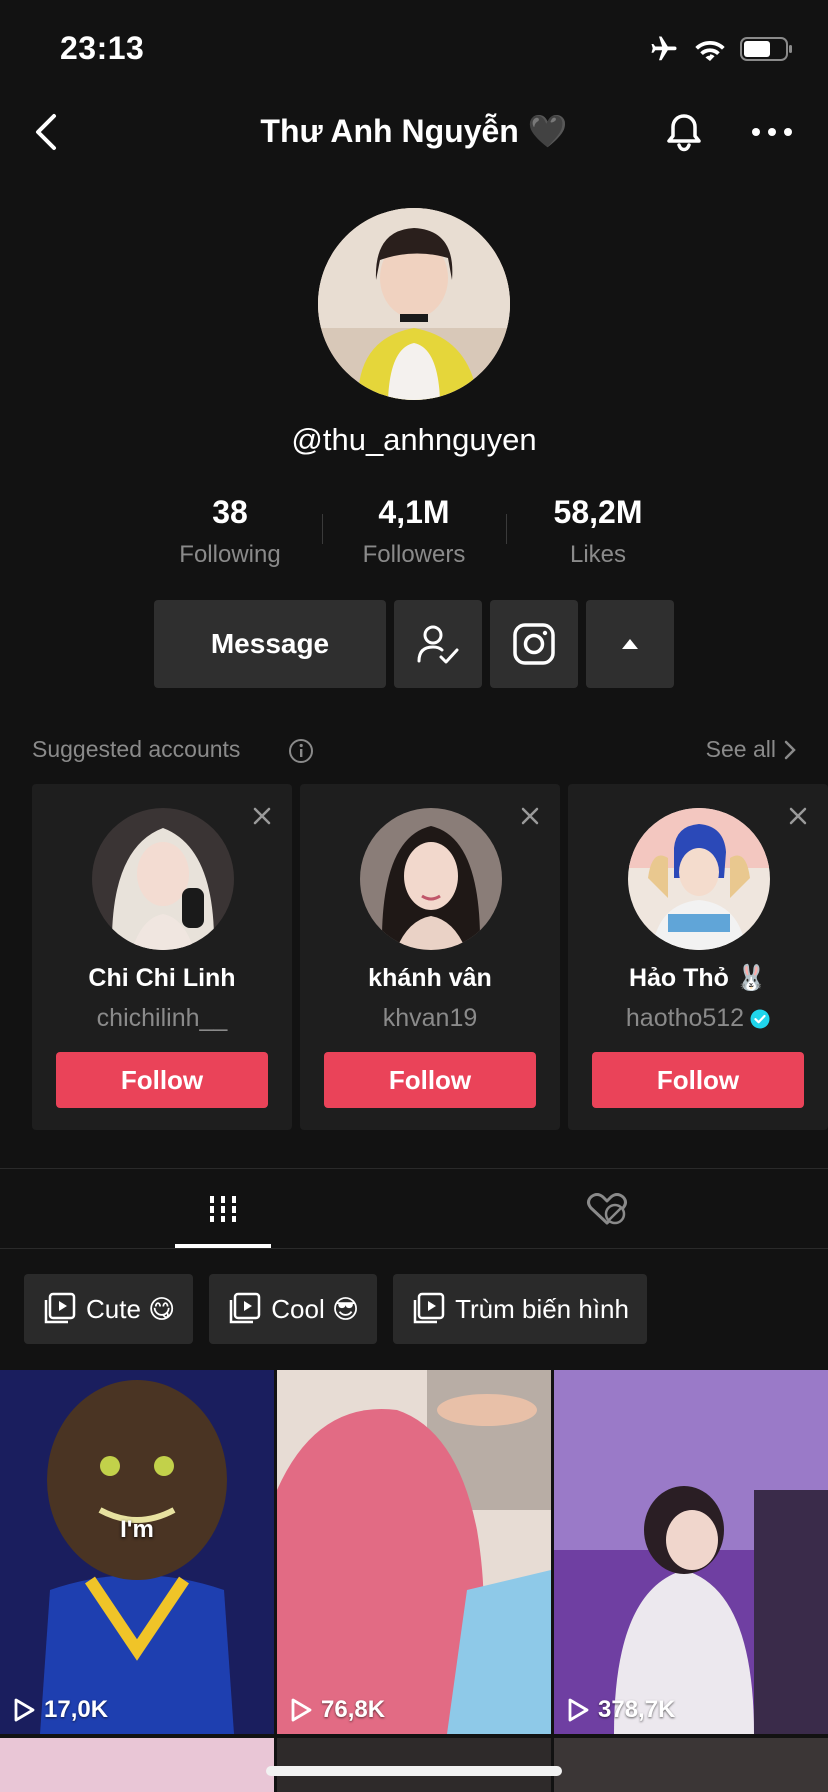 This screenshot has height=1792, width=828. I want to click on battery-icon, so click(766, 49).